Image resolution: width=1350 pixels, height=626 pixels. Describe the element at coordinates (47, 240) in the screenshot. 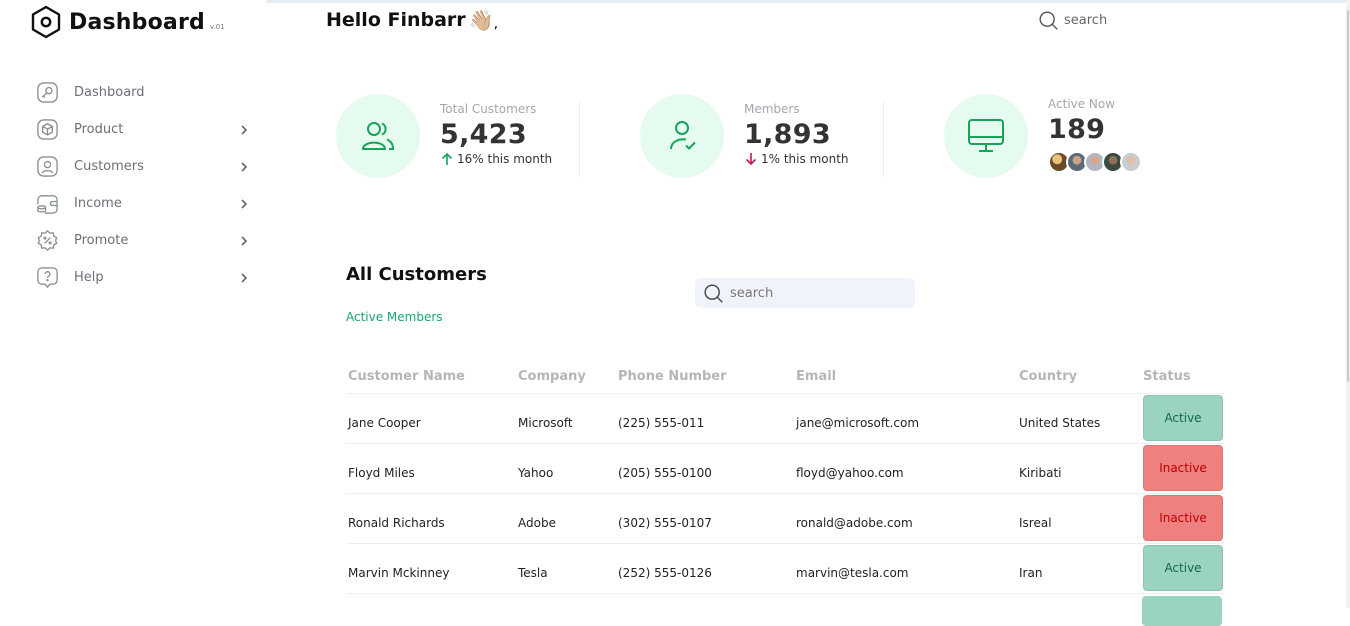

I see `discount-badge-icon` at that location.